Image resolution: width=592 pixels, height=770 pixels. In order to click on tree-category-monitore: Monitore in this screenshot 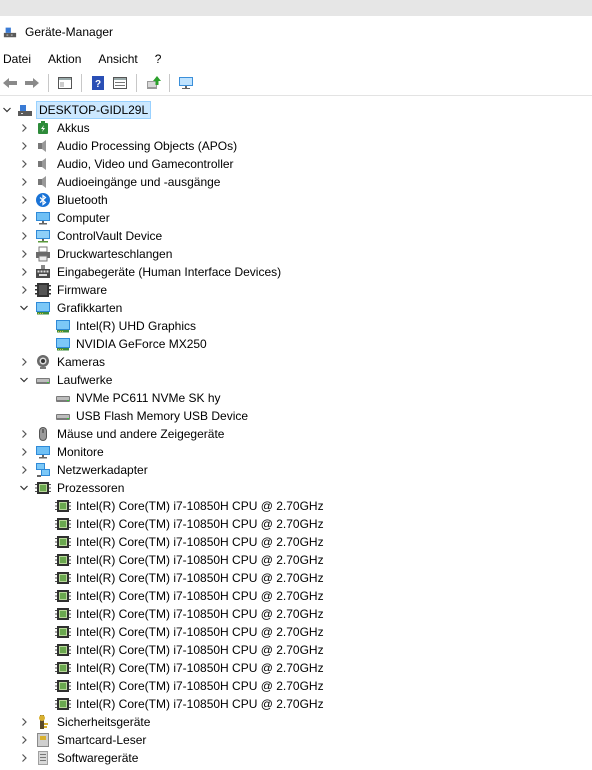, I will do `click(296, 452)`.